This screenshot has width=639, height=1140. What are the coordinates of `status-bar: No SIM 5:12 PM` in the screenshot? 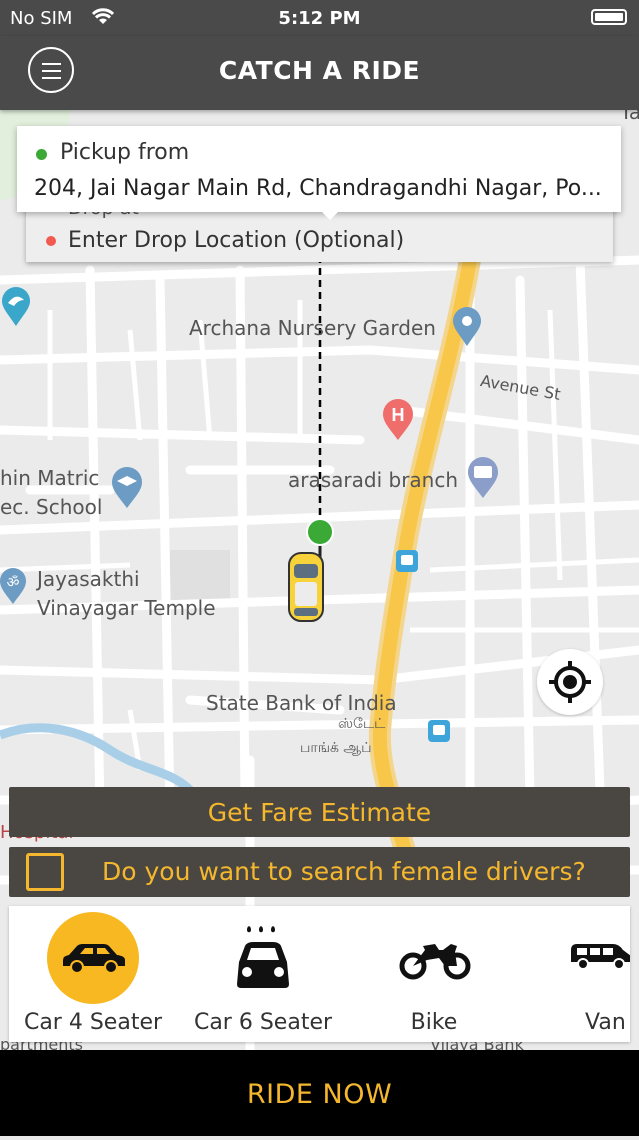 It's located at (319, 18).